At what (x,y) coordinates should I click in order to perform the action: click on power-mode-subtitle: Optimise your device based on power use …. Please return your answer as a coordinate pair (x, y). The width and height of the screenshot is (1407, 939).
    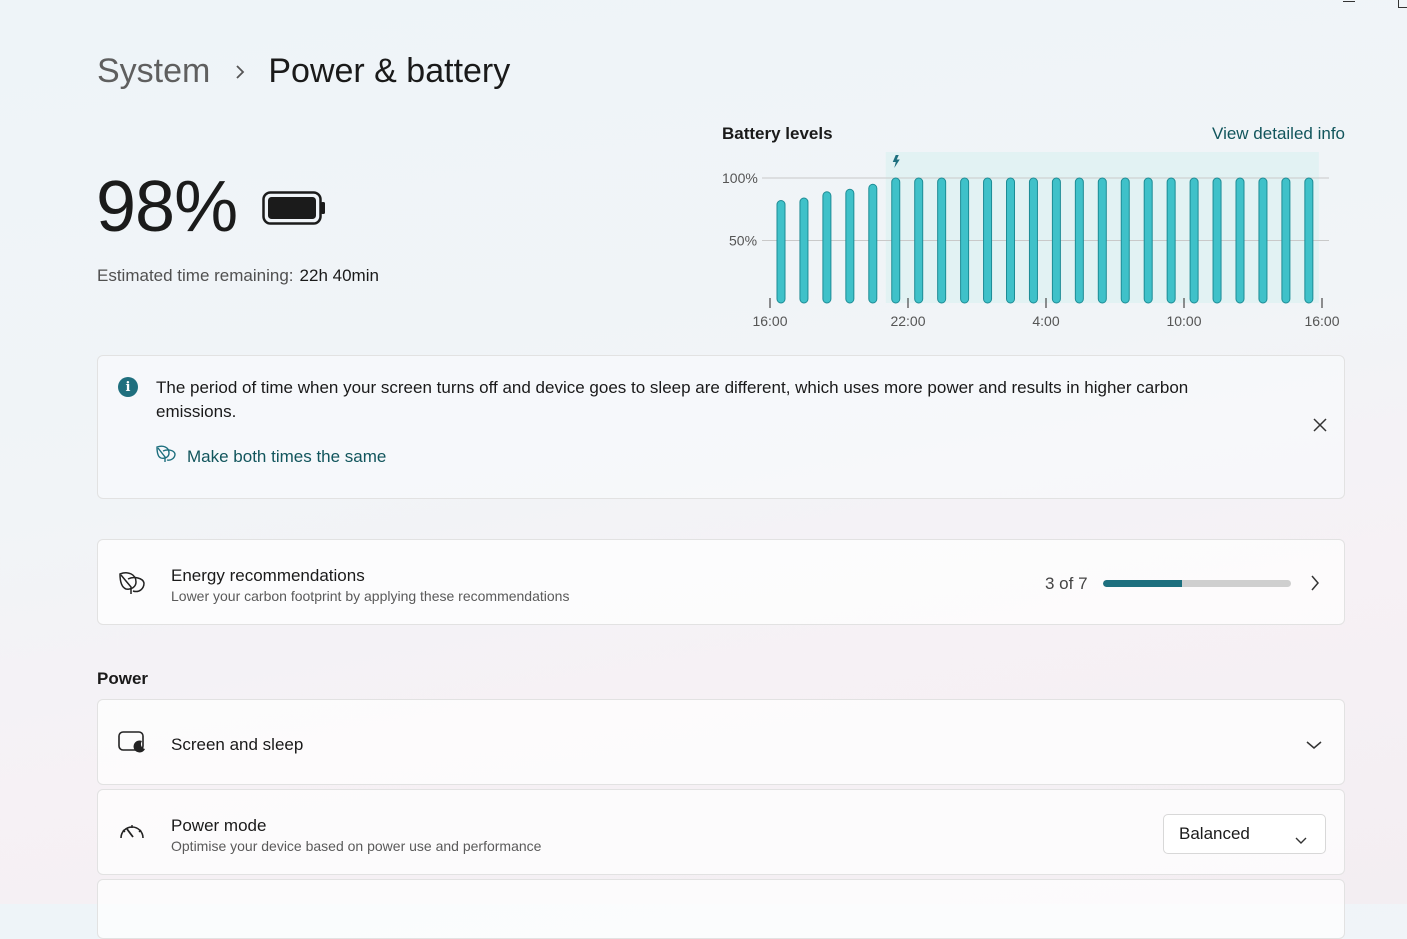
    Looking at the image, I should click on (356, 846).